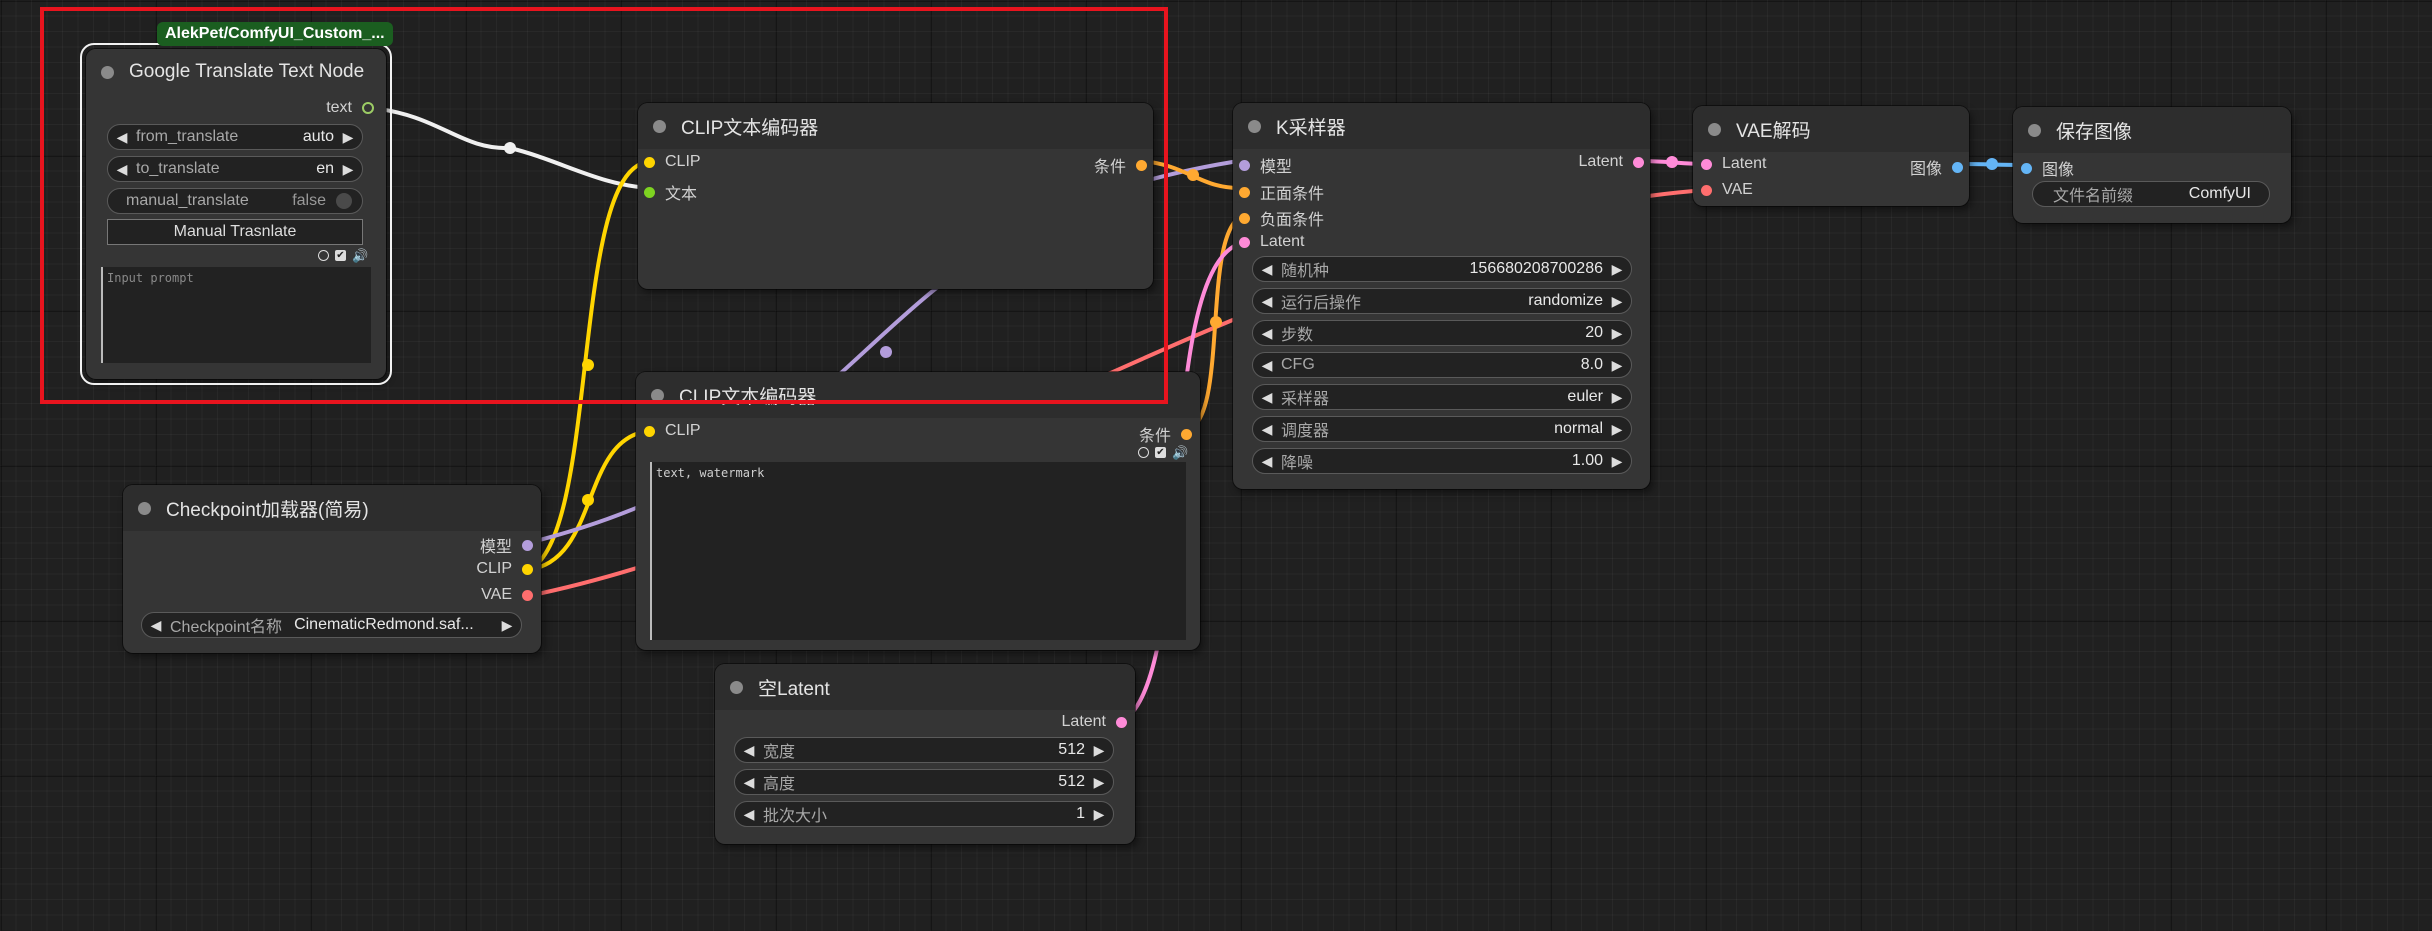  What do you see at coordinates (236, 72) in the screenshot?
I see `node-title-bar: Google Translate Text Node` at bounding box center [236, 72].